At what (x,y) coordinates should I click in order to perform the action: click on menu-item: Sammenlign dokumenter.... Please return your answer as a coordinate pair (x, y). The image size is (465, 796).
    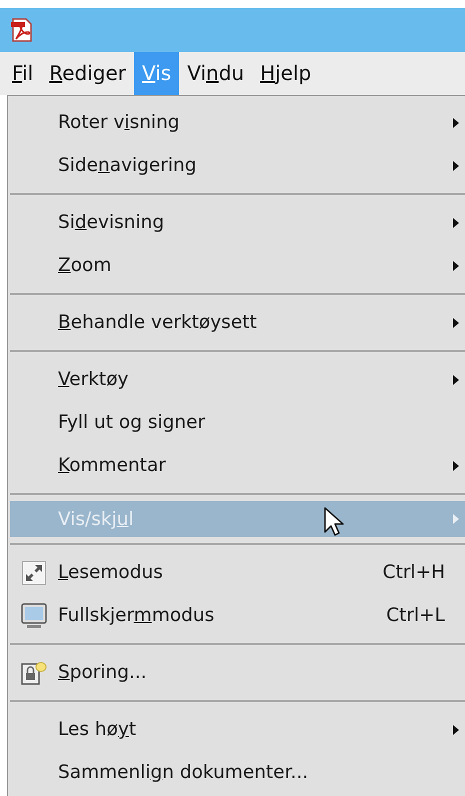
    Looking at the image, I should click on (237, 772).